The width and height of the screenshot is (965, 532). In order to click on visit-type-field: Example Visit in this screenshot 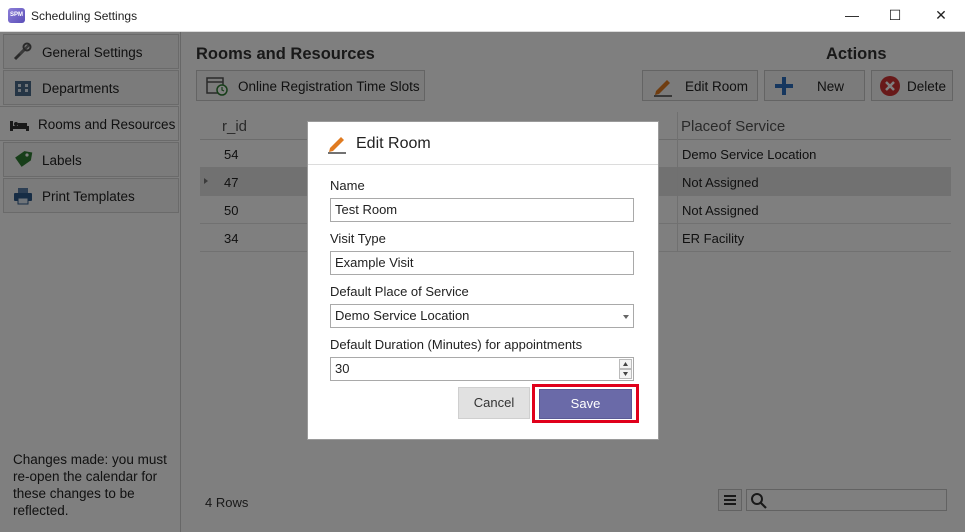, I will do `click(482, 263)`.